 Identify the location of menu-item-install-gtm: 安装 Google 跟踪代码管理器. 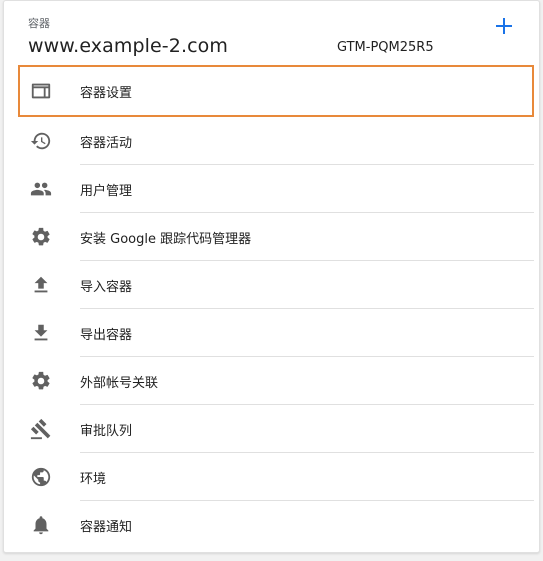
(276, 237).